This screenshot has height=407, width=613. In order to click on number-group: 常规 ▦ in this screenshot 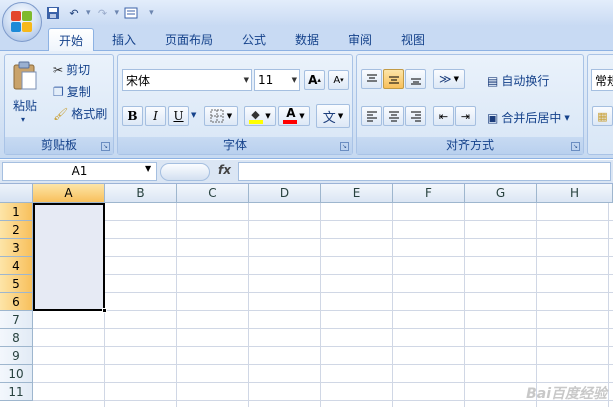, I will do `click(600, 104)`.